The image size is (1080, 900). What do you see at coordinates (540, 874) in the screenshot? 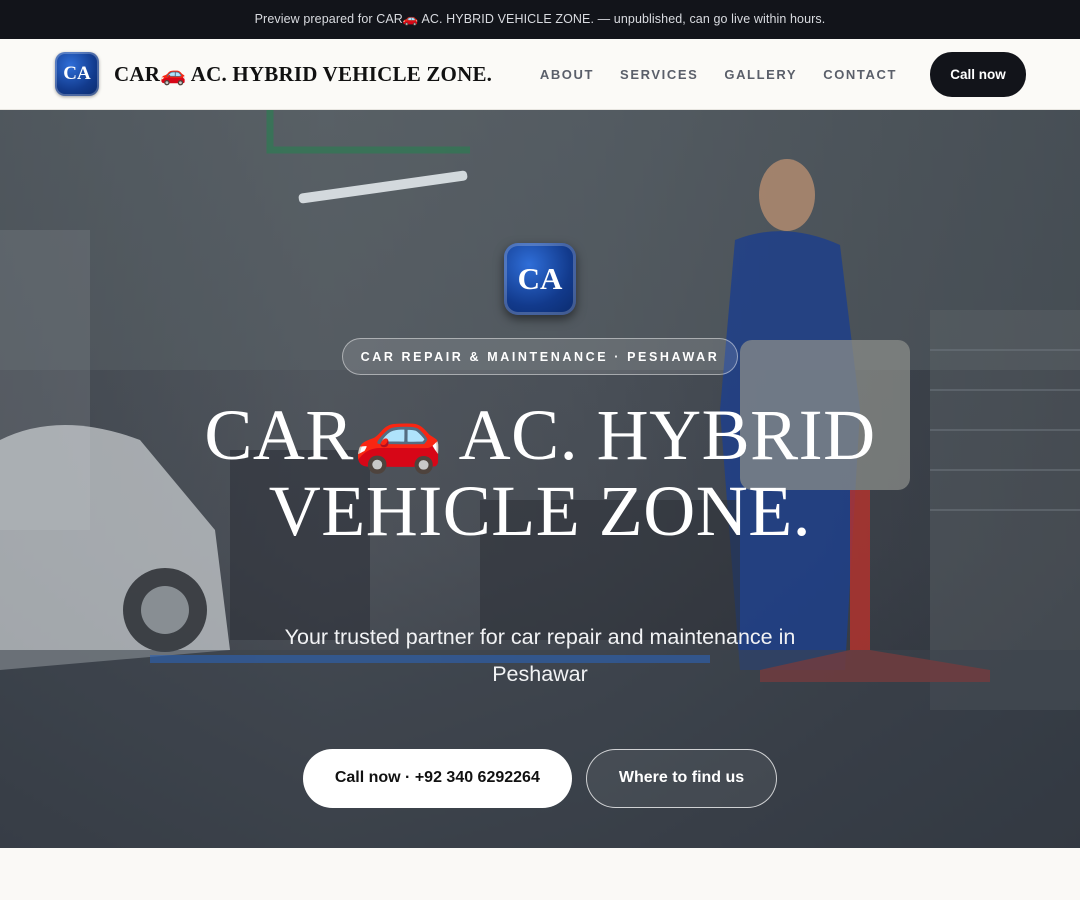
I see `next-section` at bounding box center [540, 874].